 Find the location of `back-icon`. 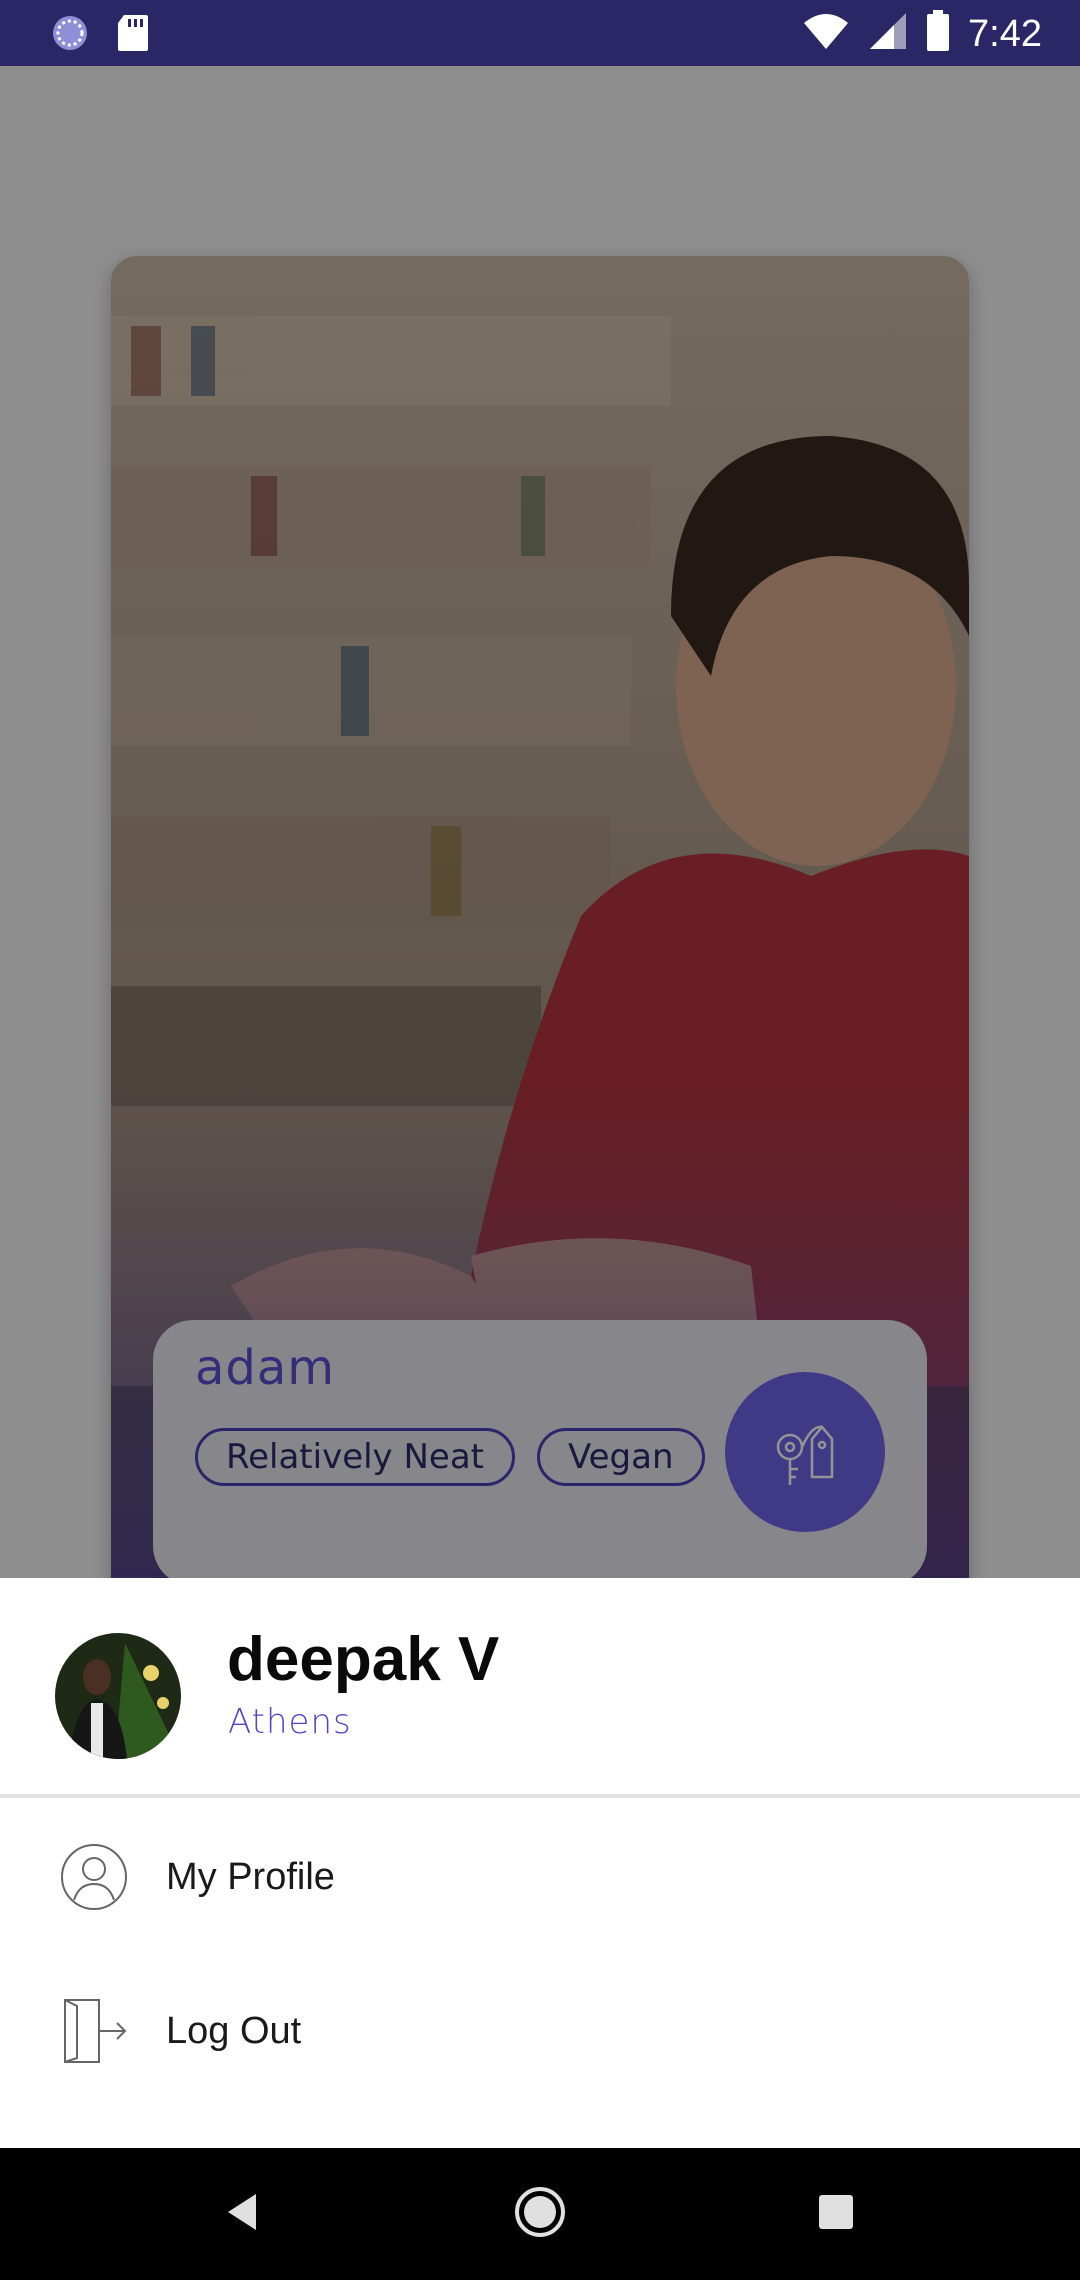

back-icon is located at coordinates (242, 2214).